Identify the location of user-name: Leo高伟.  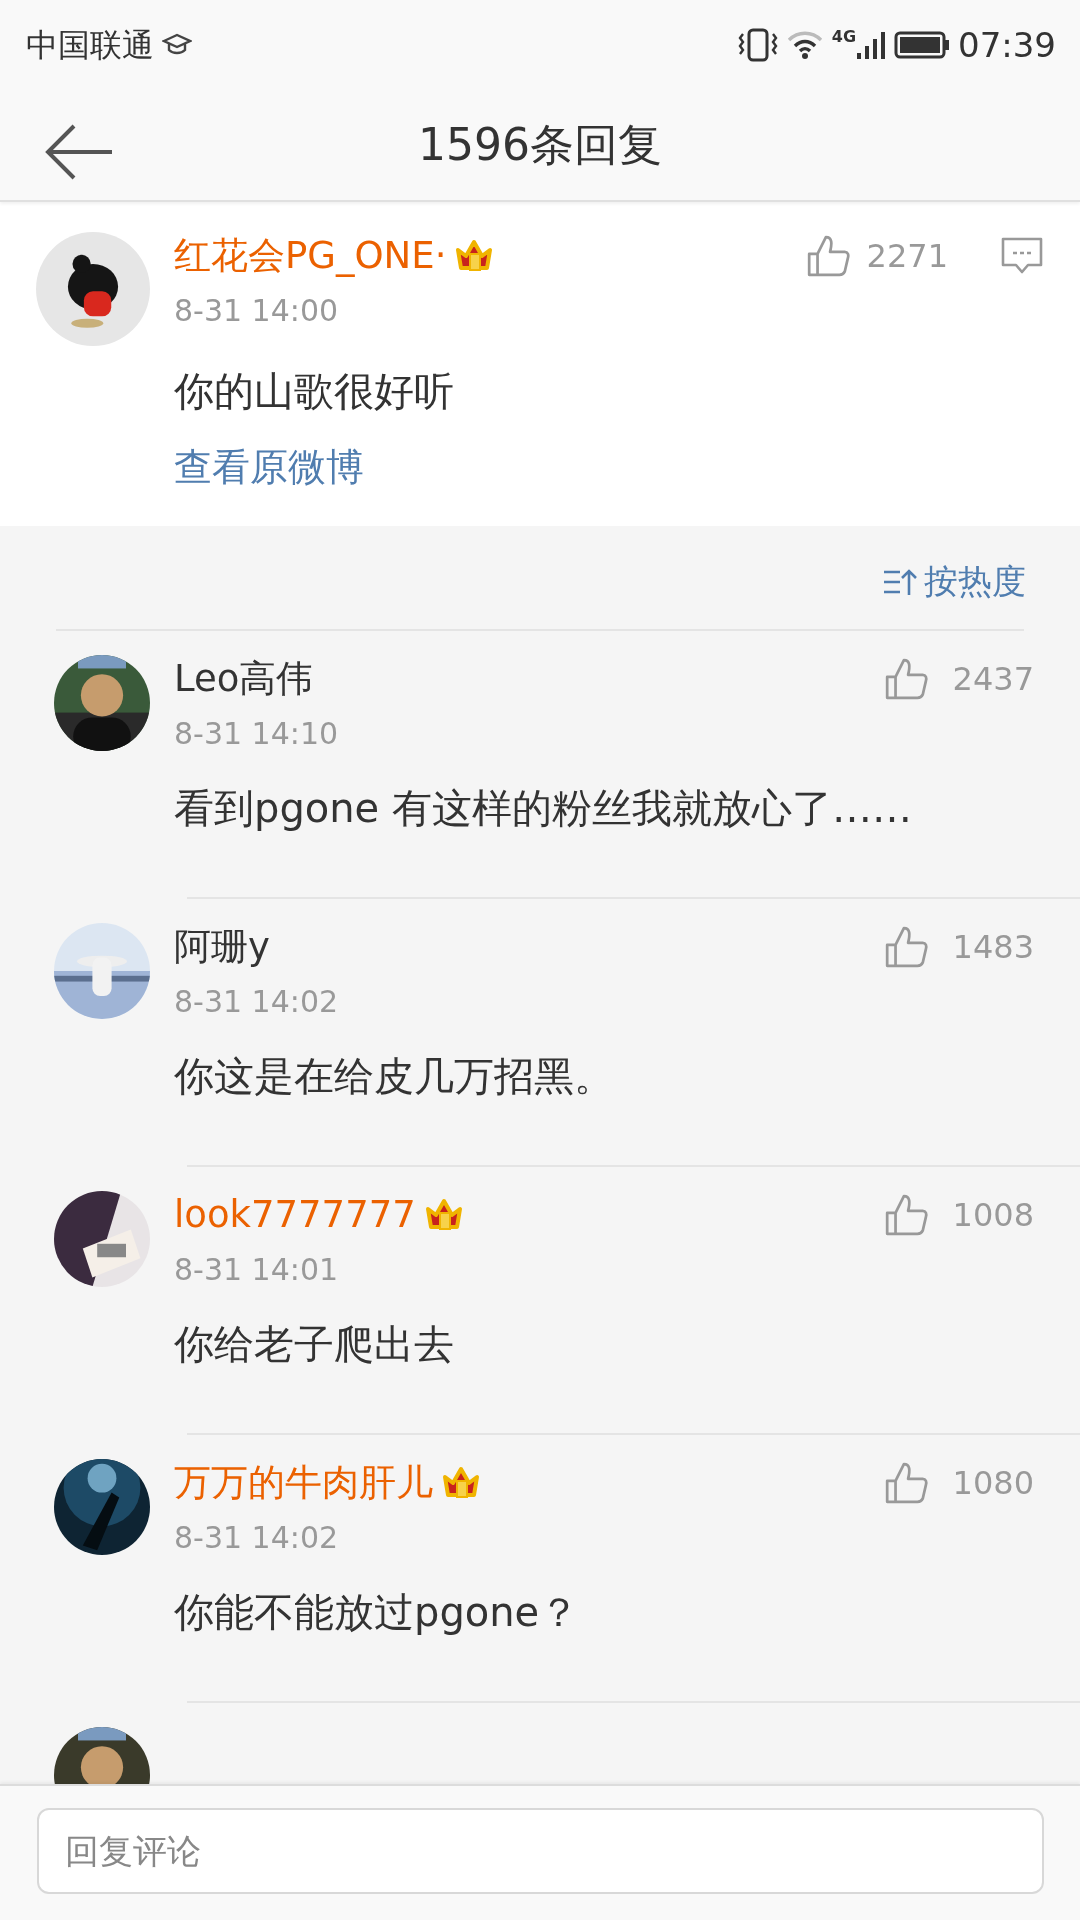
(244, 679).